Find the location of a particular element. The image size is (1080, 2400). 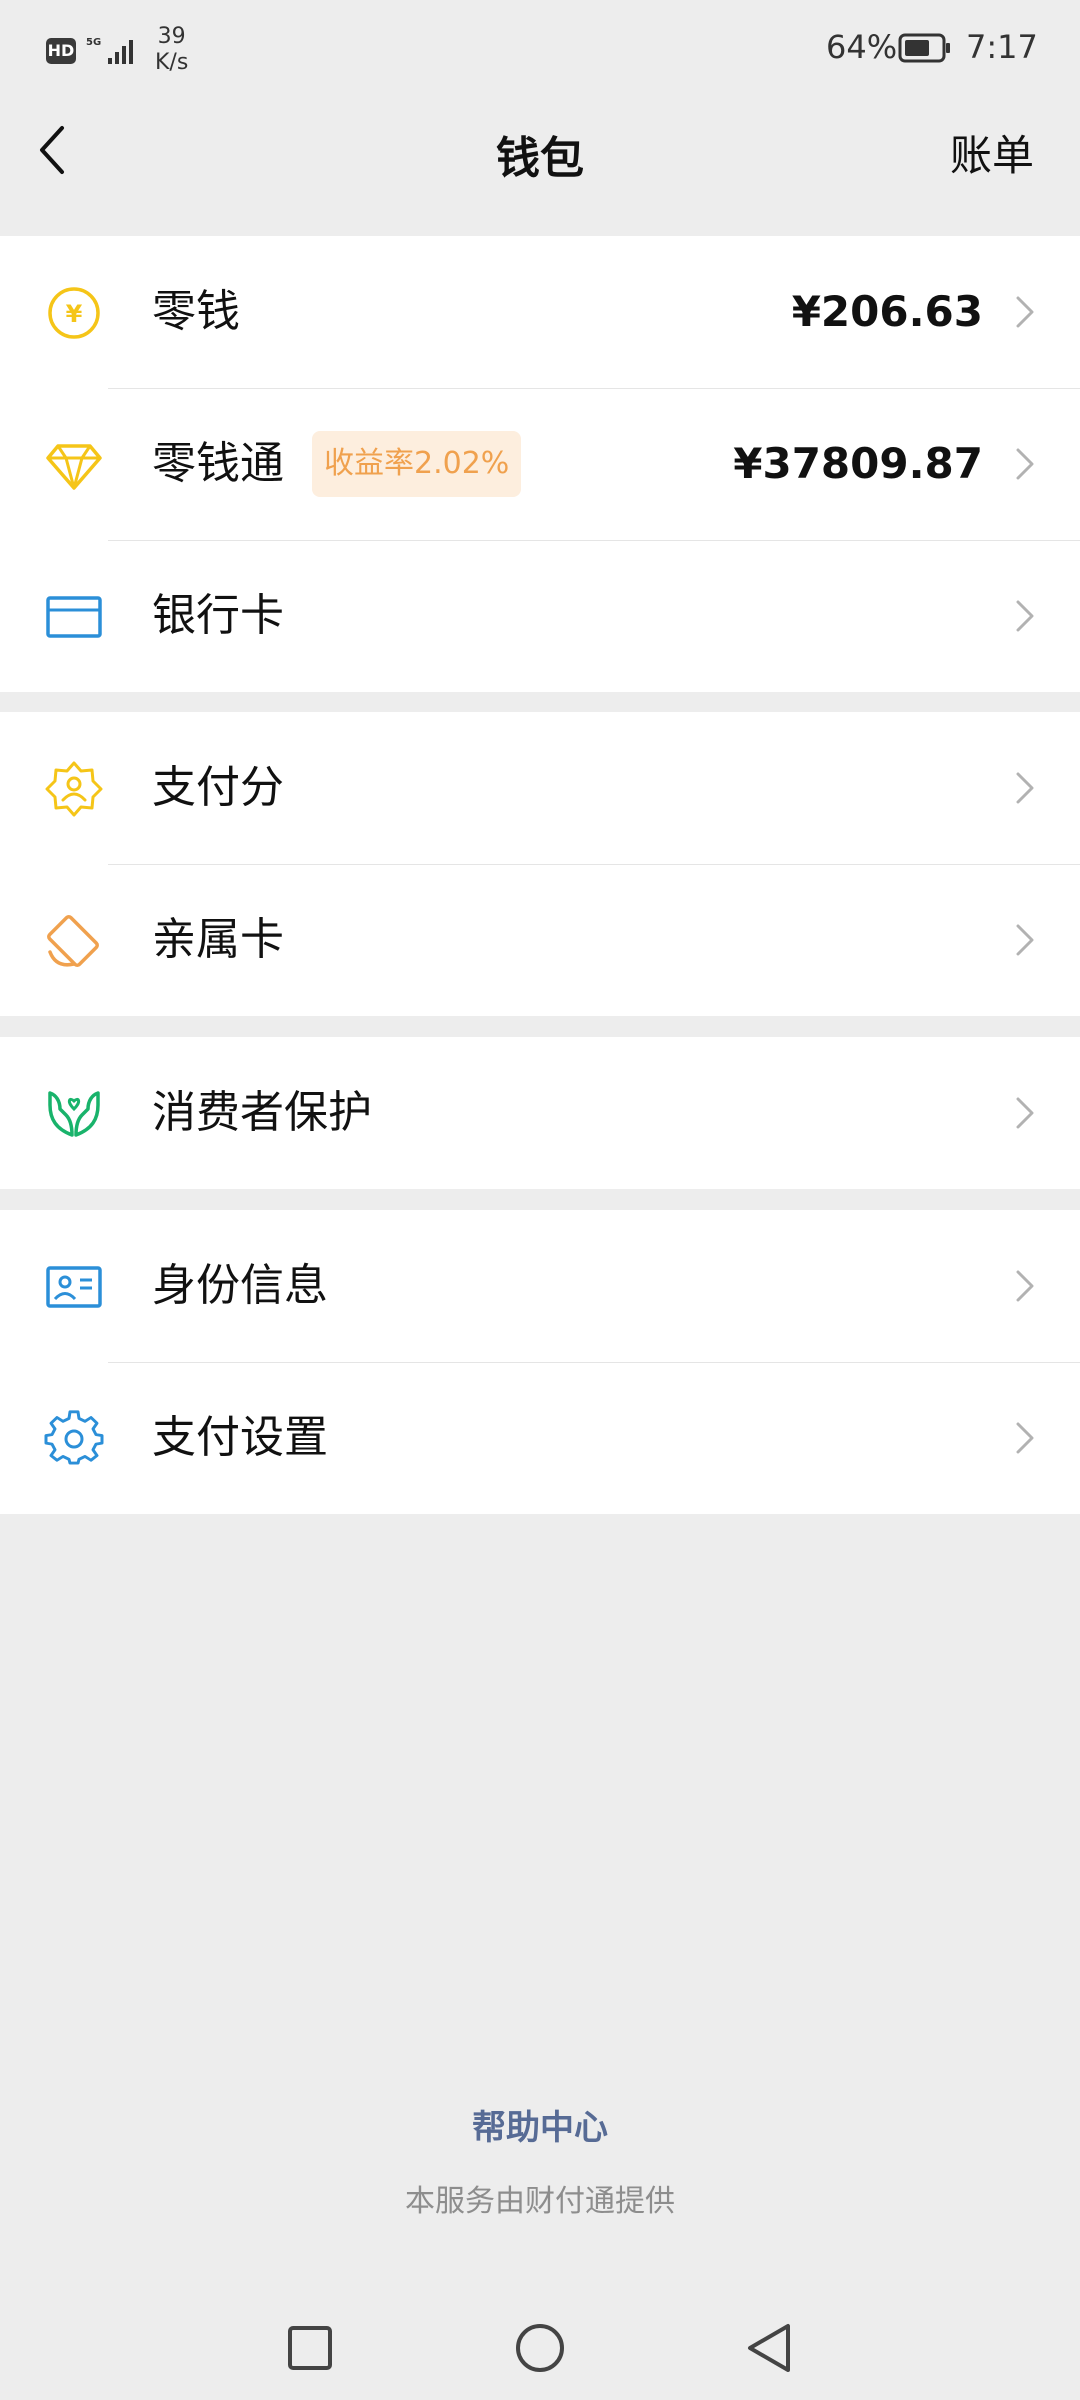

row-bank-card: 银行卡 is located at coordinates (540, 616).